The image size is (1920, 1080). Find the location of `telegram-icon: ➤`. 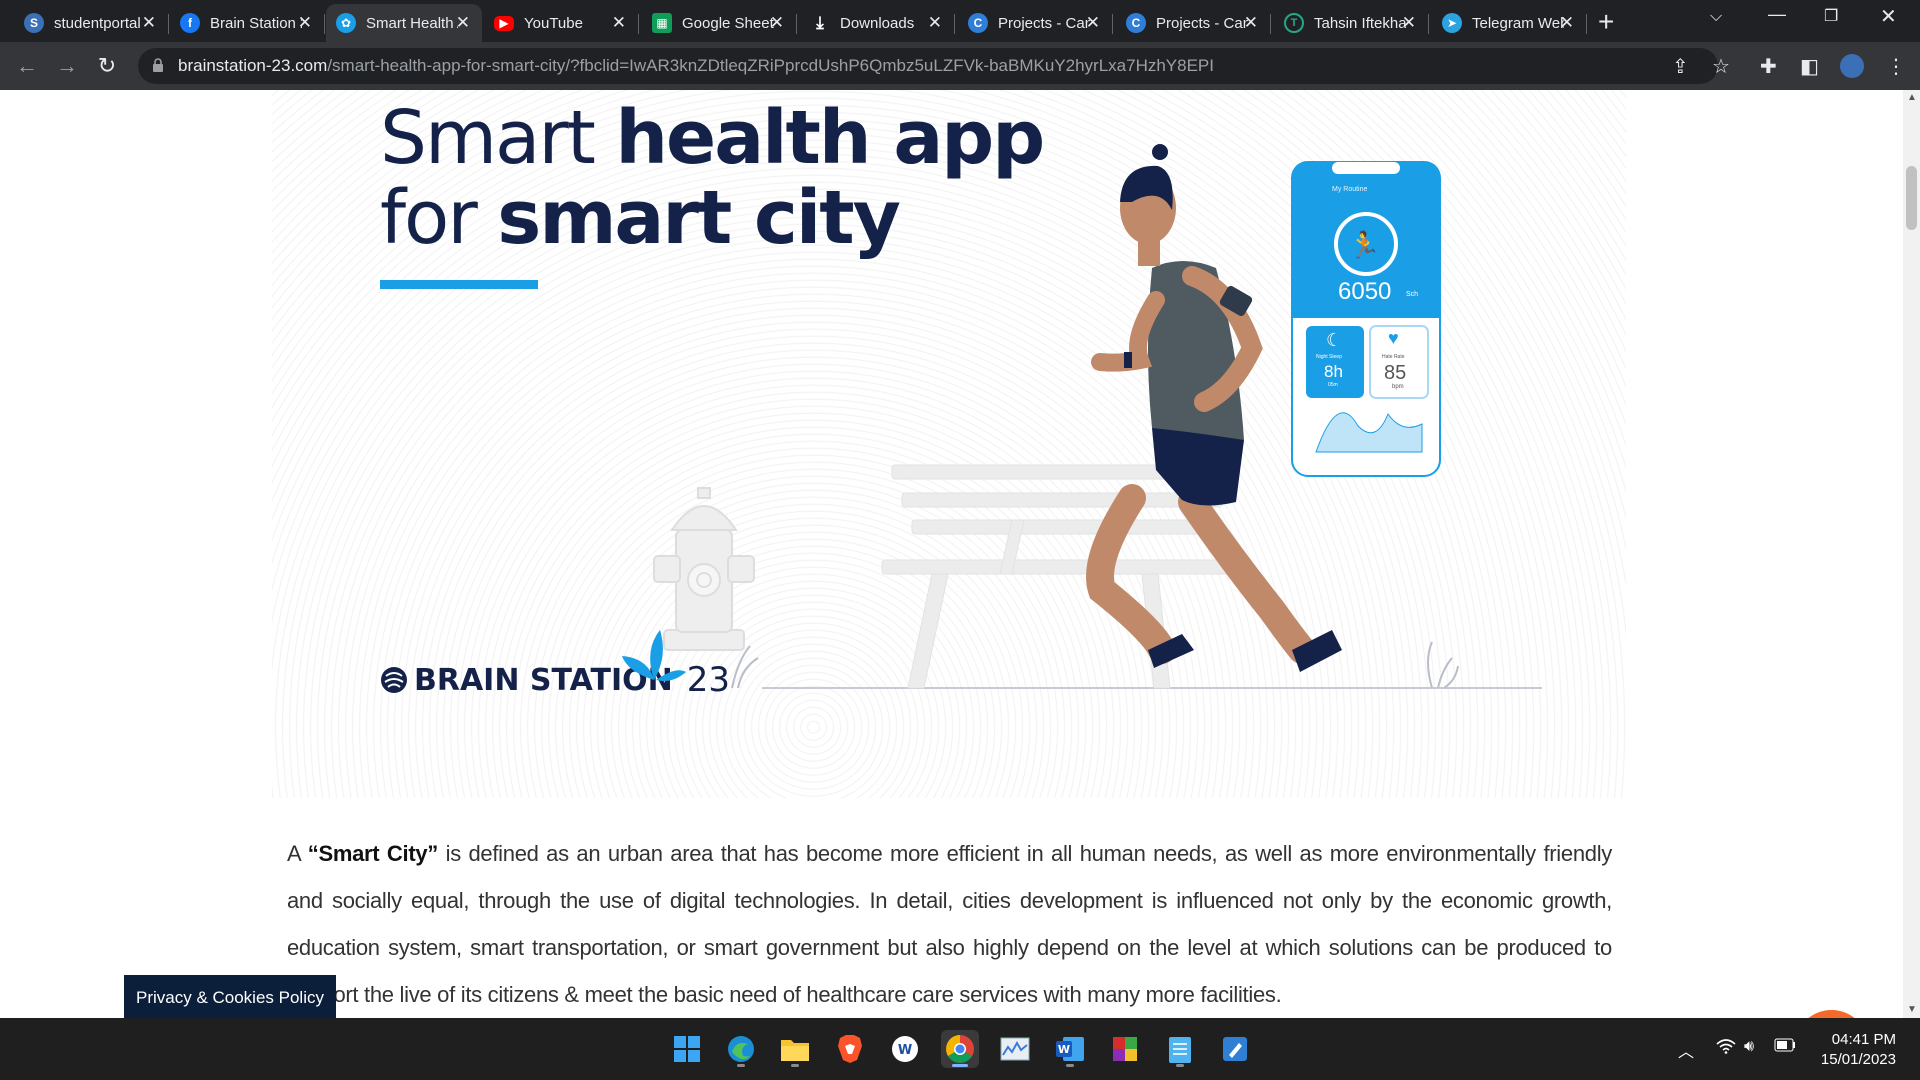

telegram-icon: ➤ is located at coordinates (1452, 23).